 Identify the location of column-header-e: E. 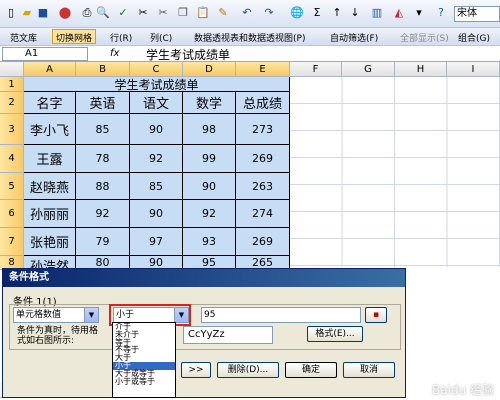
(263, 69).